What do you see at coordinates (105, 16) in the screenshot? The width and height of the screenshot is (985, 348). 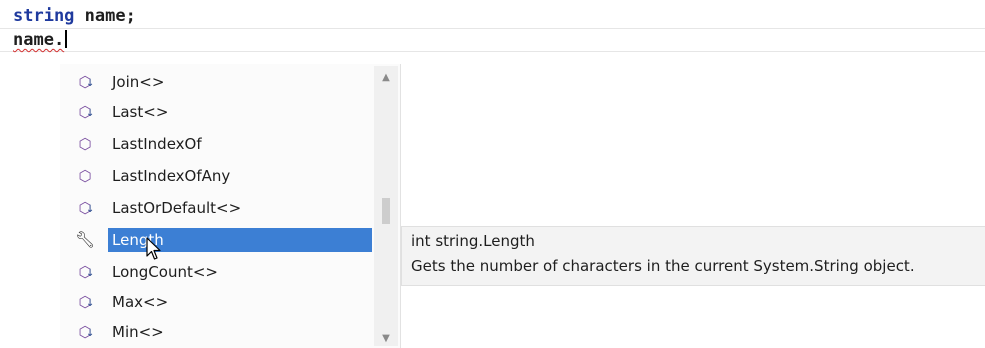 I see `declaration-text: name;` at bounding box center [105, 16].